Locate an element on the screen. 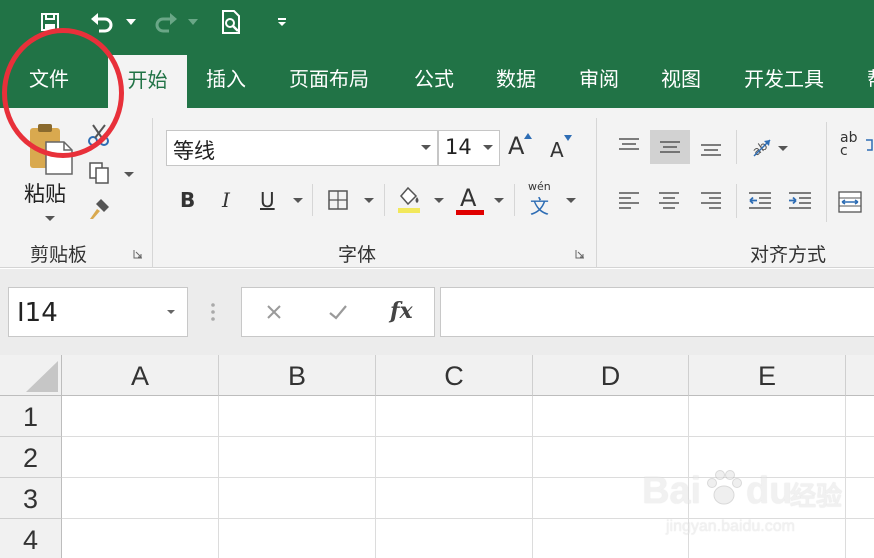 The width and height of the screenshot is (874, 558). tab-page-layout: 页面布局 is located at coordinates (329, 79).